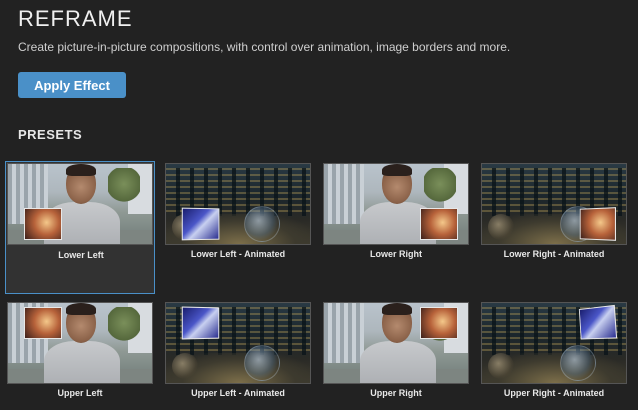 The image size is (638, 410). What do you see at coordinates (81, 255) in the screenshot?
I see `preset-label: Lower Left` at bounding box center [81, 255].